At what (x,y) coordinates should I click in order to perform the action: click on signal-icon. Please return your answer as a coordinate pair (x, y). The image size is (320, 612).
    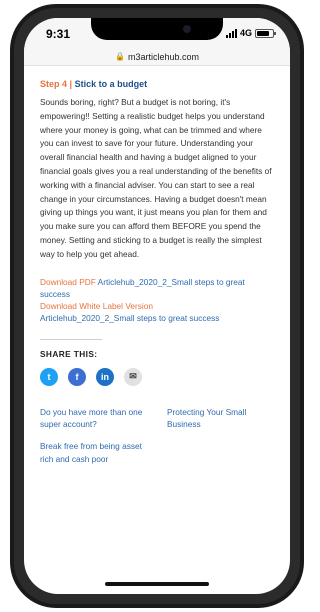
    Looking at the image, I should click on (231, 33).